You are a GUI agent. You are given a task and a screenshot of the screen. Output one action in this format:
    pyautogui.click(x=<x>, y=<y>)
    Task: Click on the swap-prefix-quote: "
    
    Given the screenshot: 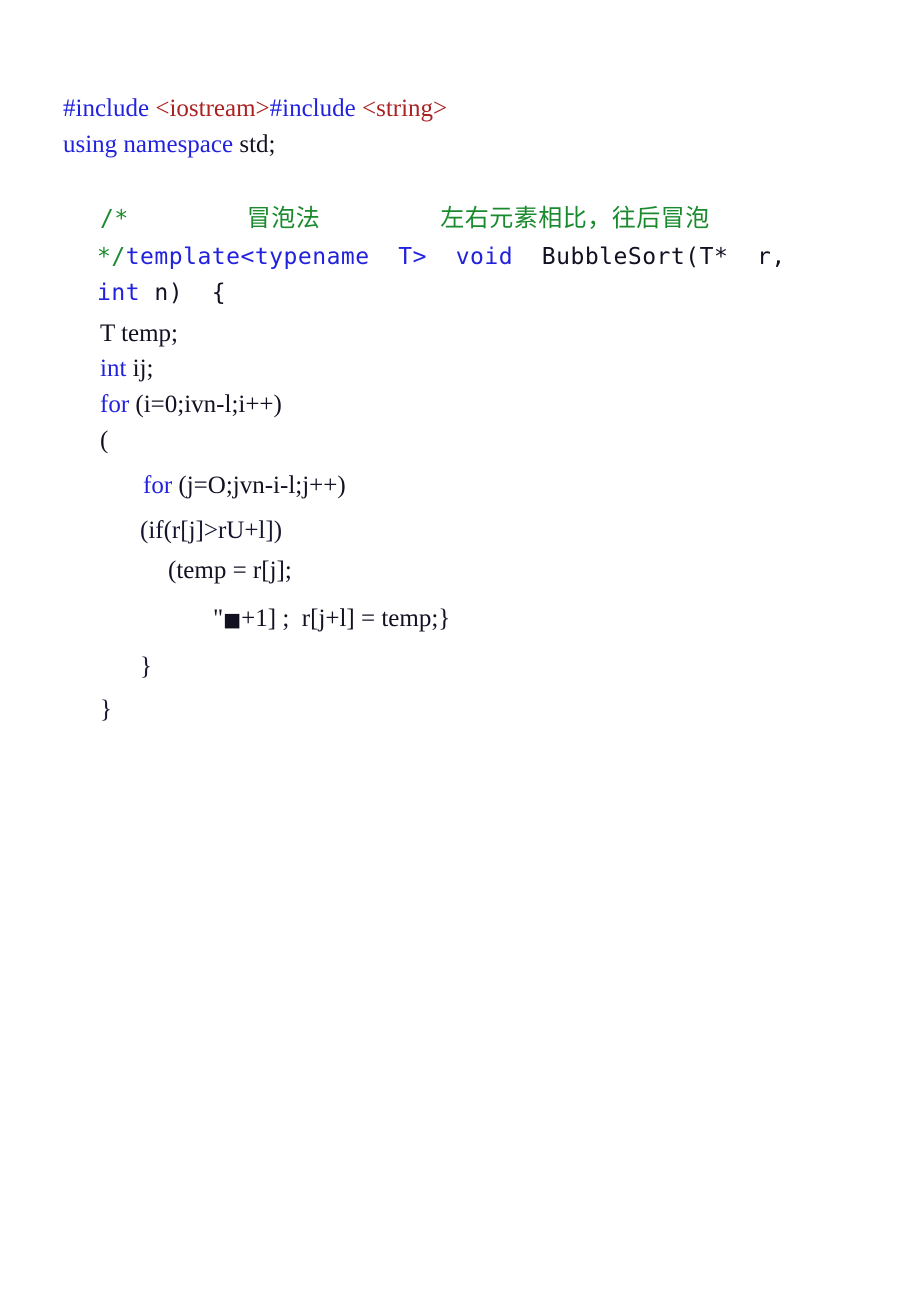 What is the action you would take?
    pyautogui.click(x=218, y=618)
    